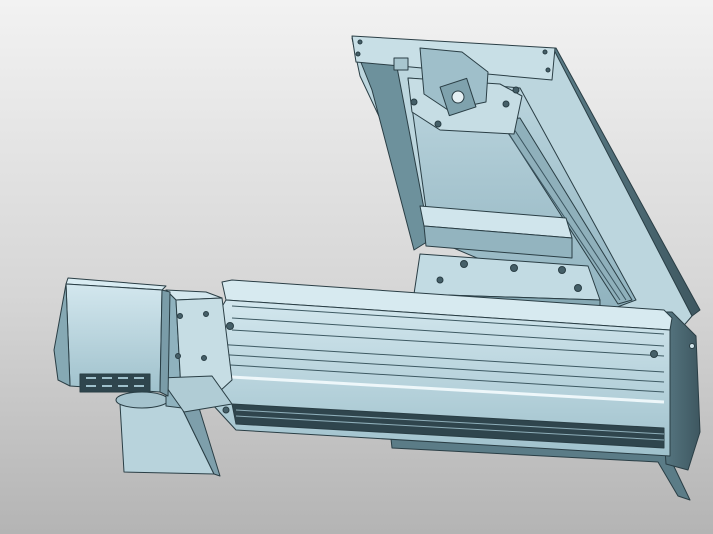  What do you see at coordinates (165, 343) in the screenshot?
I see `galvo-right-face` at bounding box center [165, 343].